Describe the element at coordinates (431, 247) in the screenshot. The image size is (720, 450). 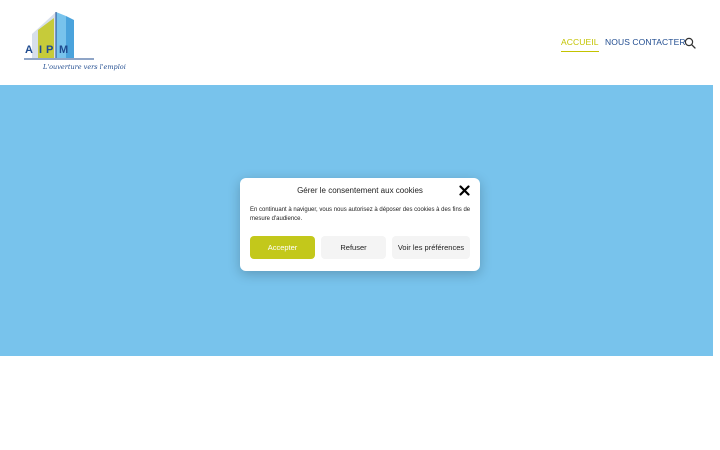
I see `view-preferences-button: Voir les préférences` at that location.